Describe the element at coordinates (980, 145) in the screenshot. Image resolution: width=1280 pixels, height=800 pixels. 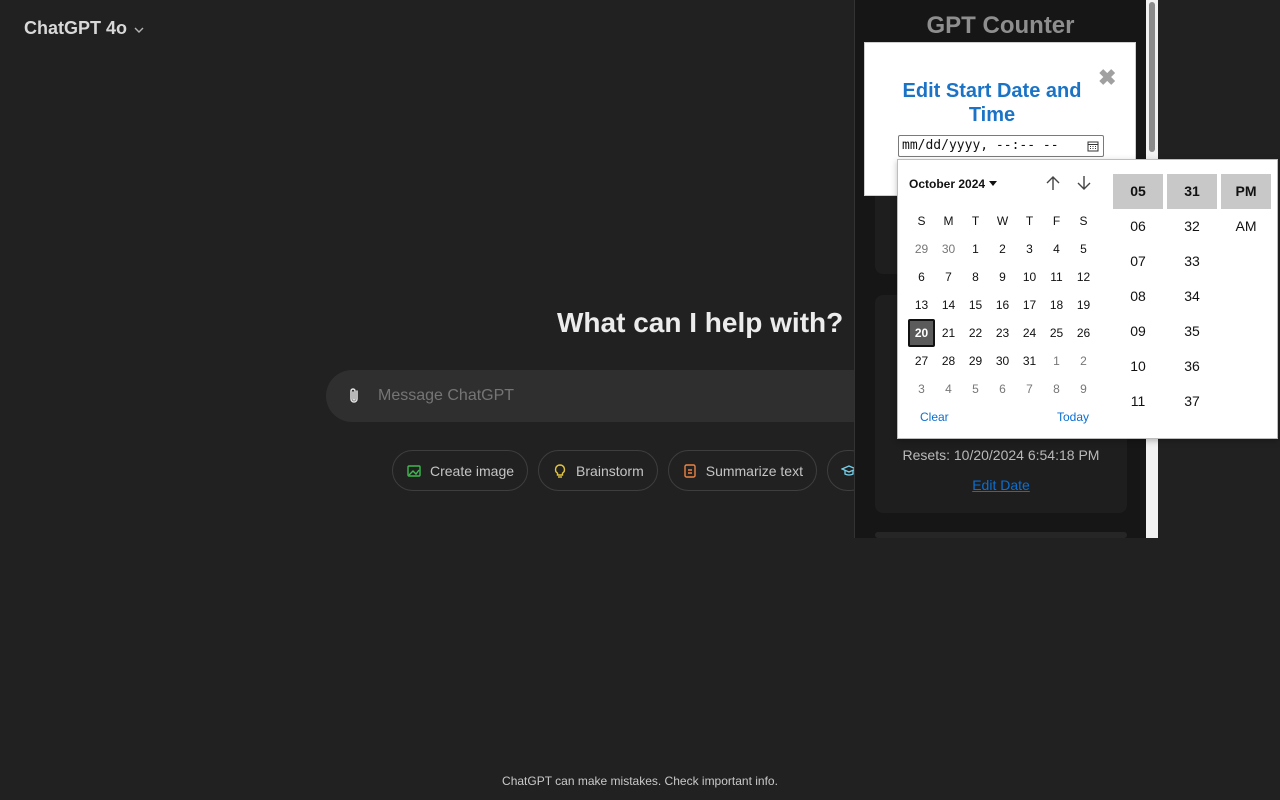
I see `datetime-input-value: mm/dd/yyyy, --:-- --` at that location.